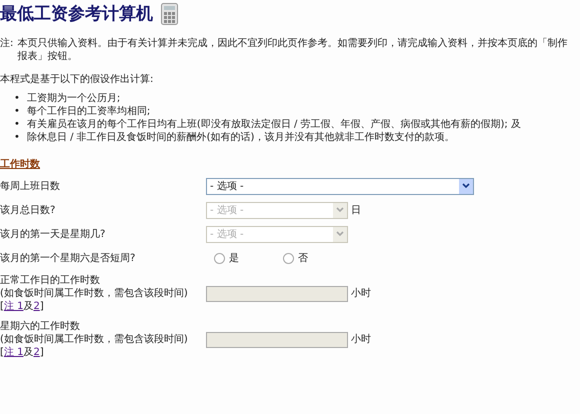  Describe the element at coordinates (273, 124) in the screenshot. I see `assumption-item: 有关雇员在该月的每个工作日均有上班(即没有放取法定假日 / 劳工假、年假、产假、病假或其他有薪的假期); 及` at that location.